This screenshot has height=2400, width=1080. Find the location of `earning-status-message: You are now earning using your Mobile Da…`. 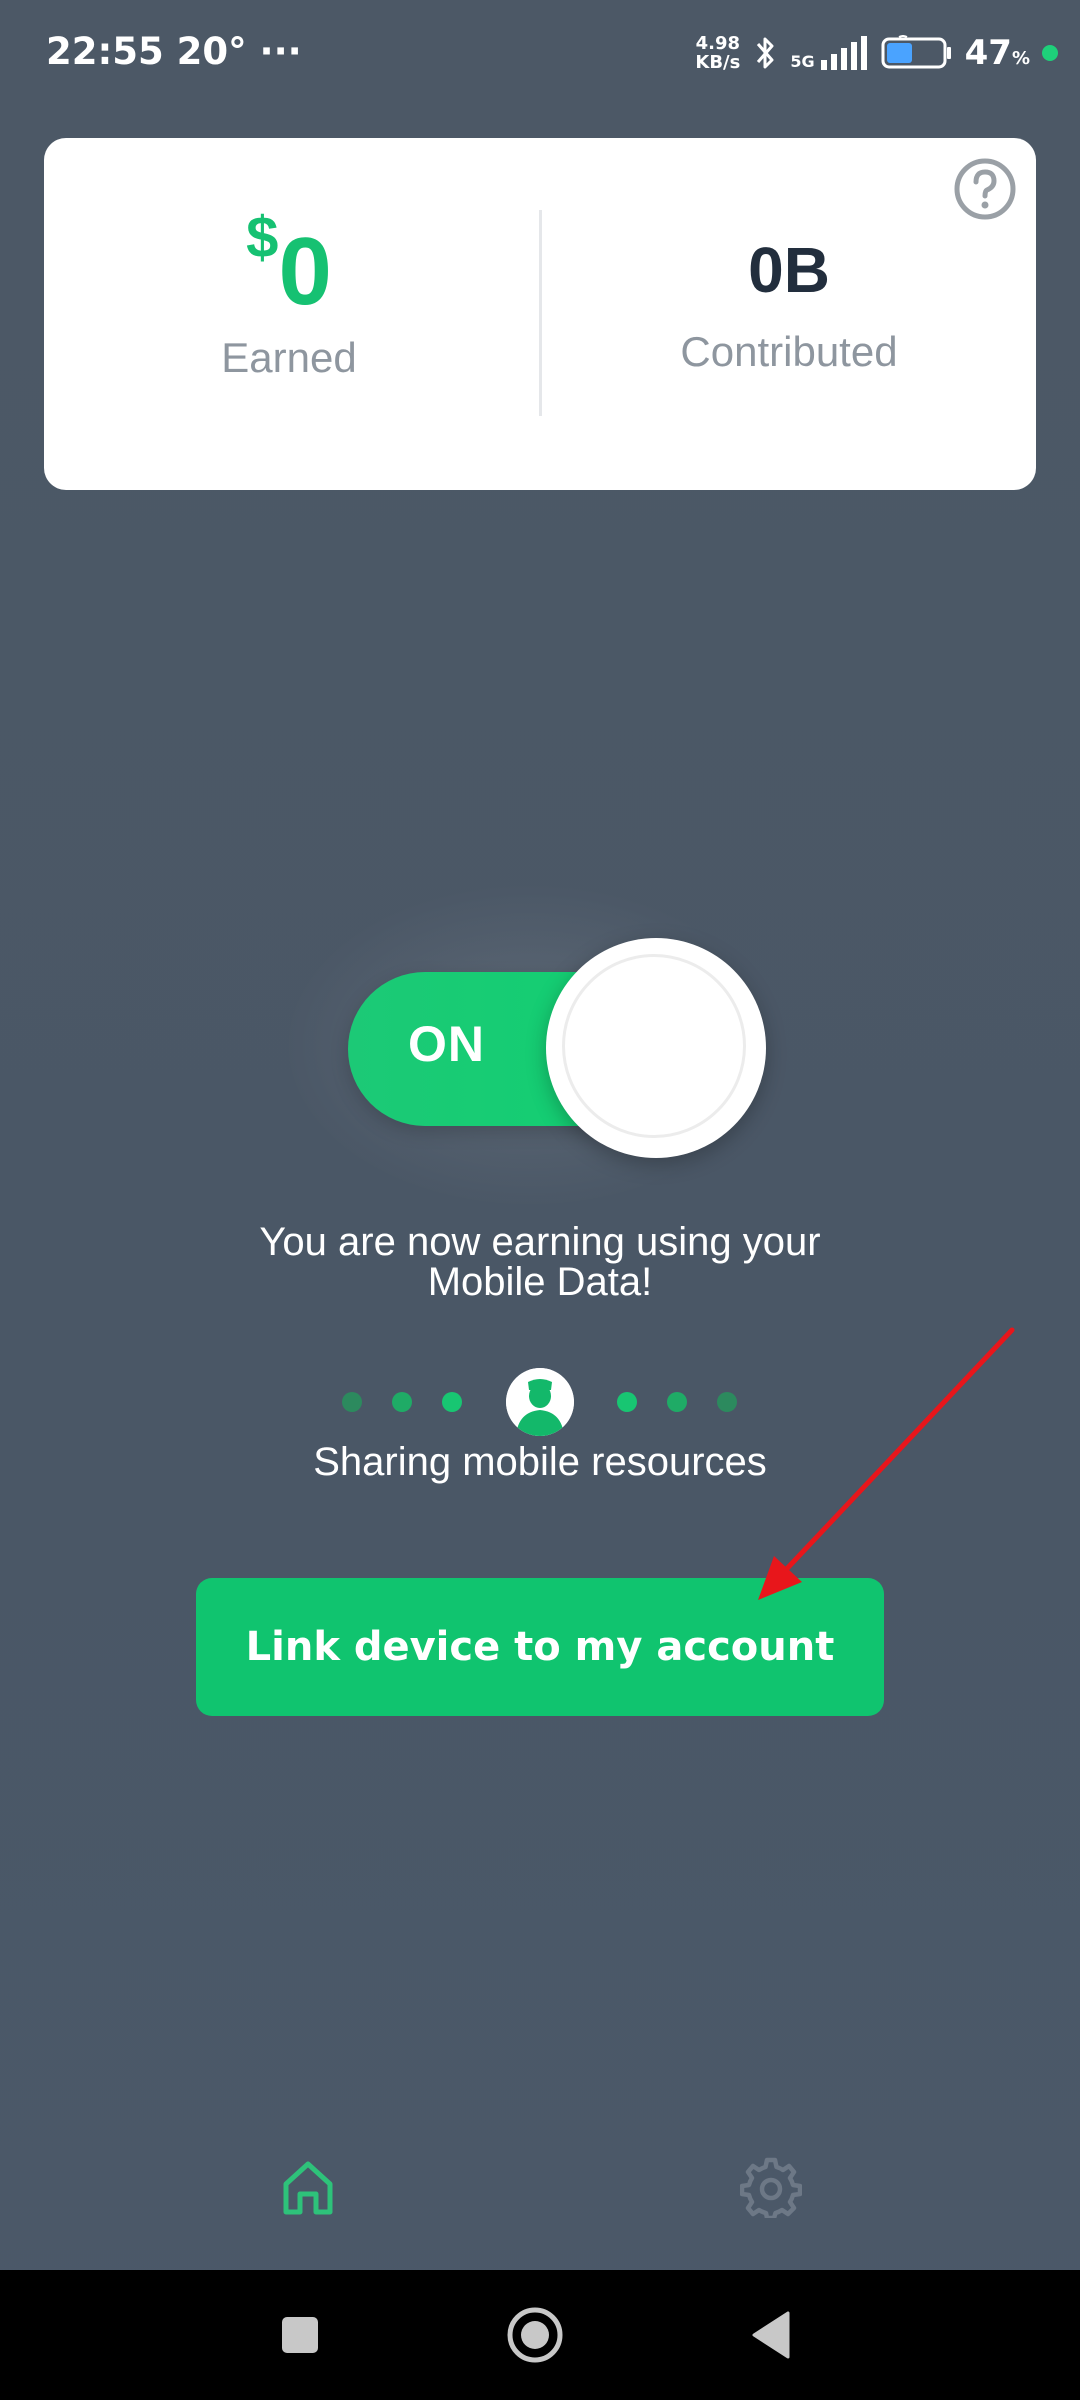

earning-status-message: You are now earning using your Mobile Da… is located at coordinates (540, 1262).